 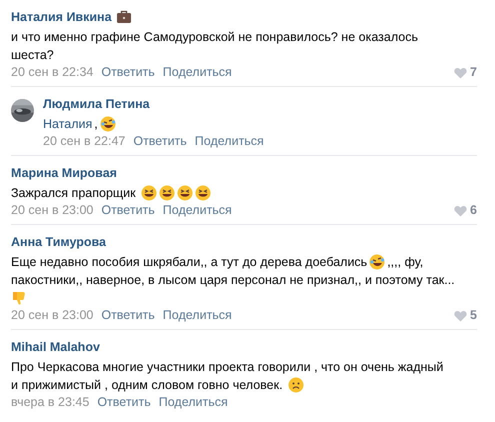 What do you see at coordinates (64, 173) in the screenshot?
I see `author-name: Марина Мировая` at bounding box center [64, 173].